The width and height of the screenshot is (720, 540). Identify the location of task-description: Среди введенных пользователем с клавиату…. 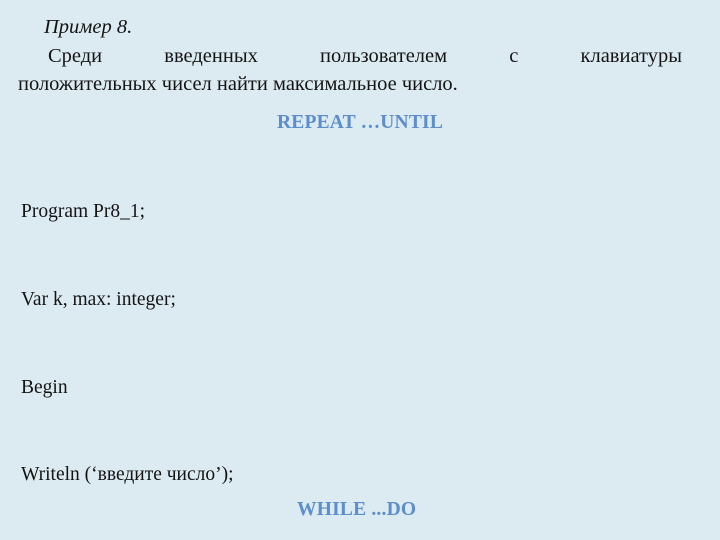
(350, 70).